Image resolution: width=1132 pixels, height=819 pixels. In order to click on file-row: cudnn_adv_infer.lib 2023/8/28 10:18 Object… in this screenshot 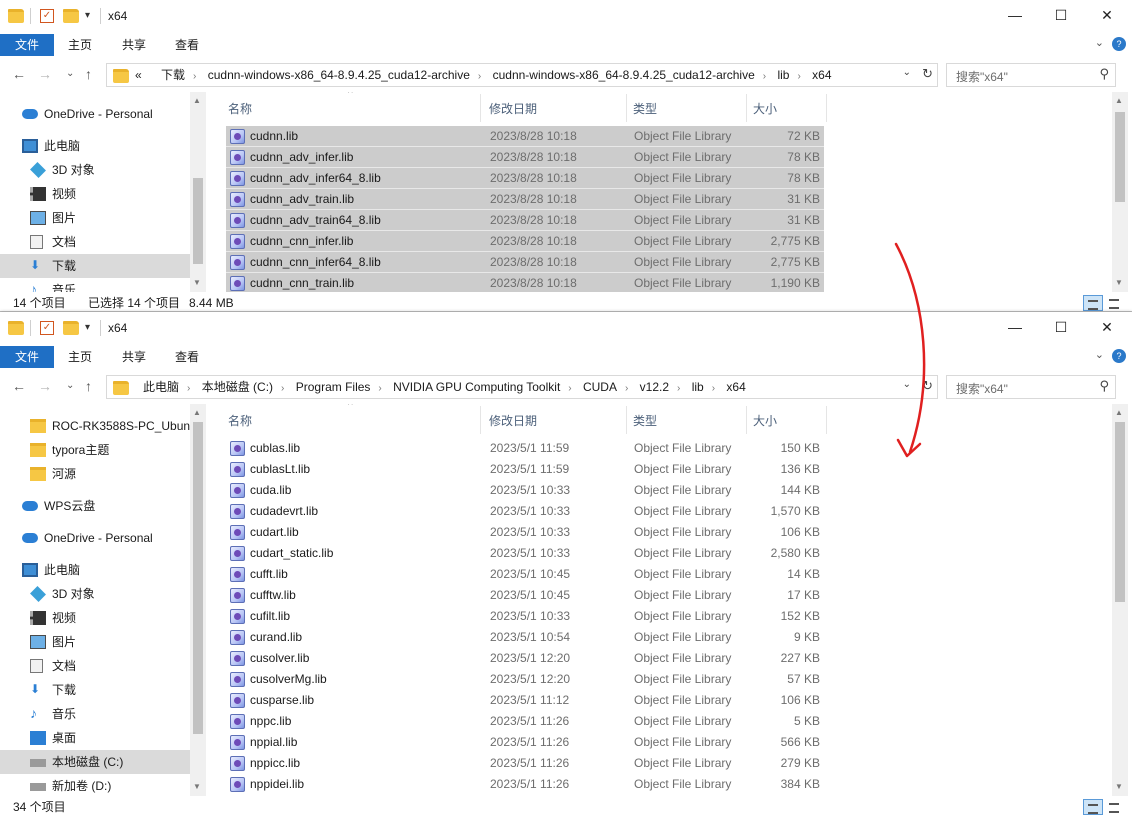, I will do `click(525, 157)`.